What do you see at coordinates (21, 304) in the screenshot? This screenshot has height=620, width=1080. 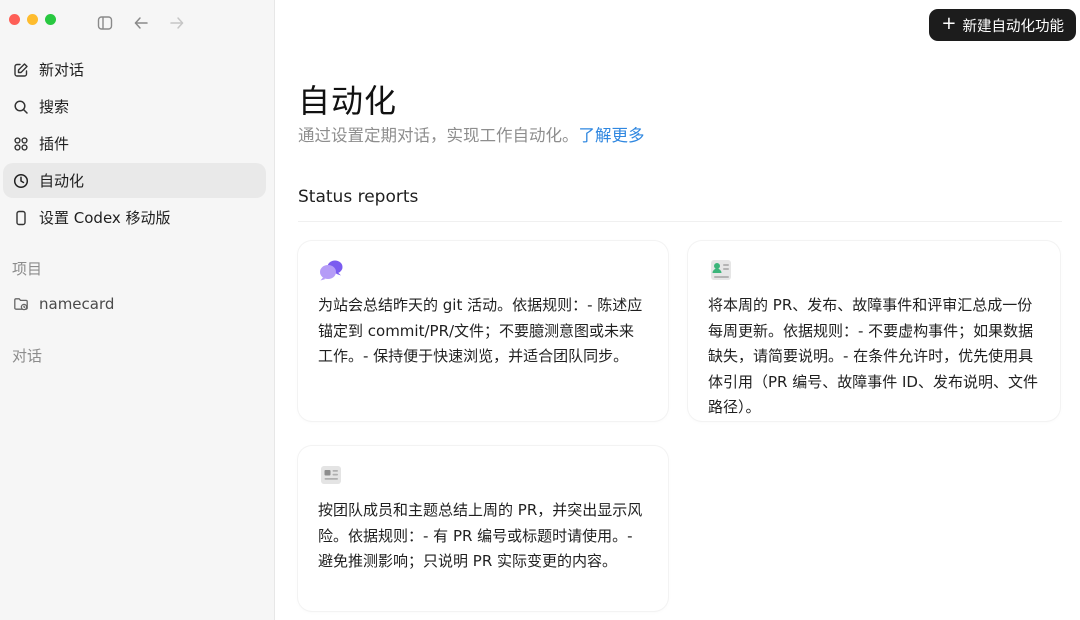 I see `folder-icon` at bounding box center [21, 304].